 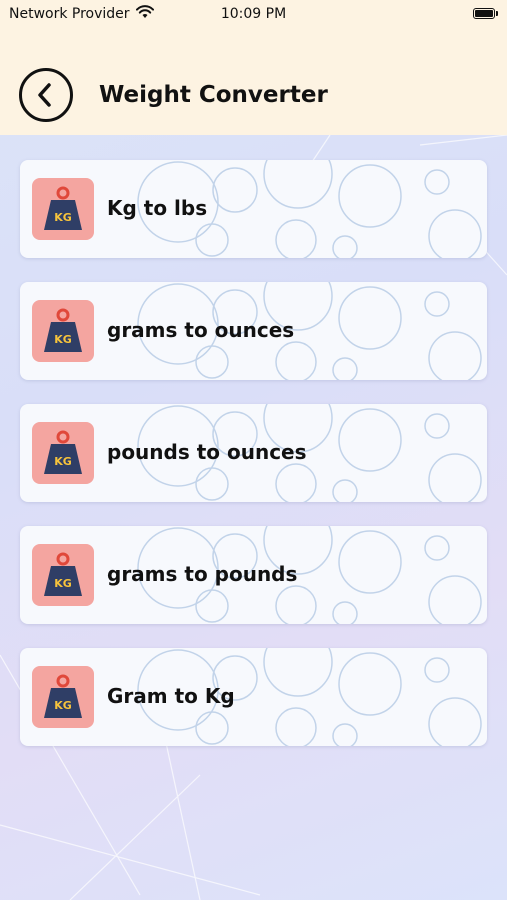 What do you see at coordinates (213, 95) in the screenshot?
I see `page-title: Weight Converter` at bounding box center [213, 95].